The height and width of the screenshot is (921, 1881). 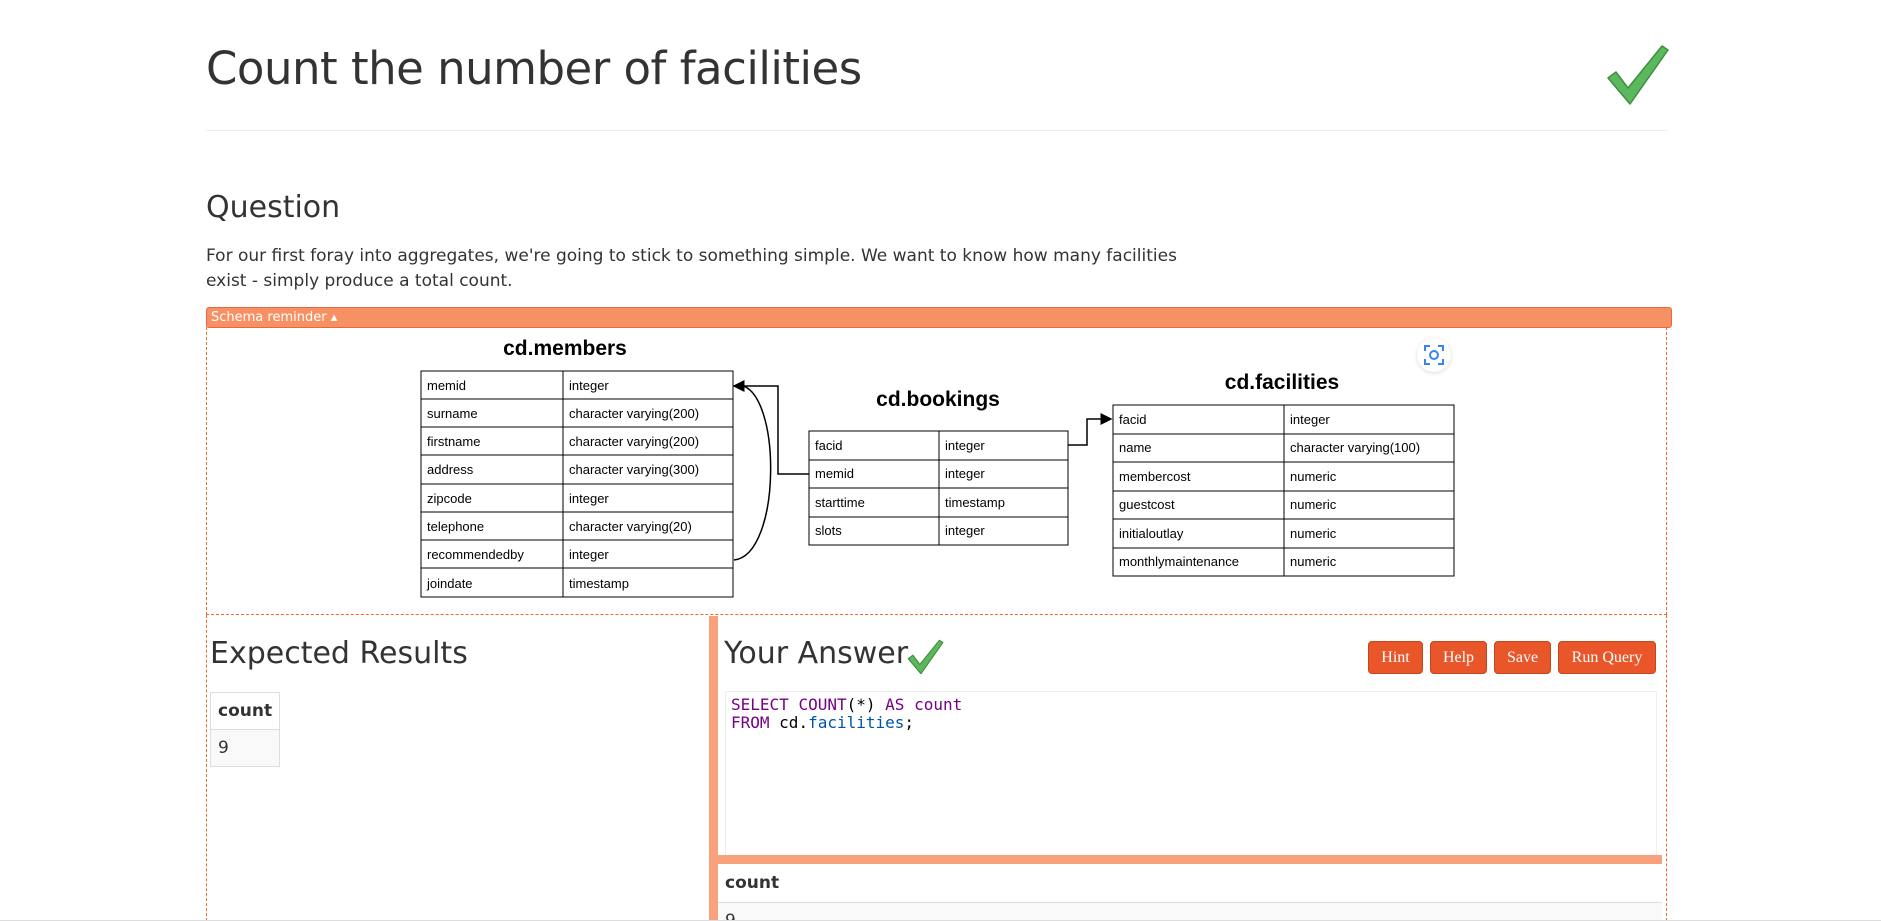 What do you see at coordinates (1638, 75) in the screenshot?
I see `success-check-icon` at bounding box center [1638, 75].